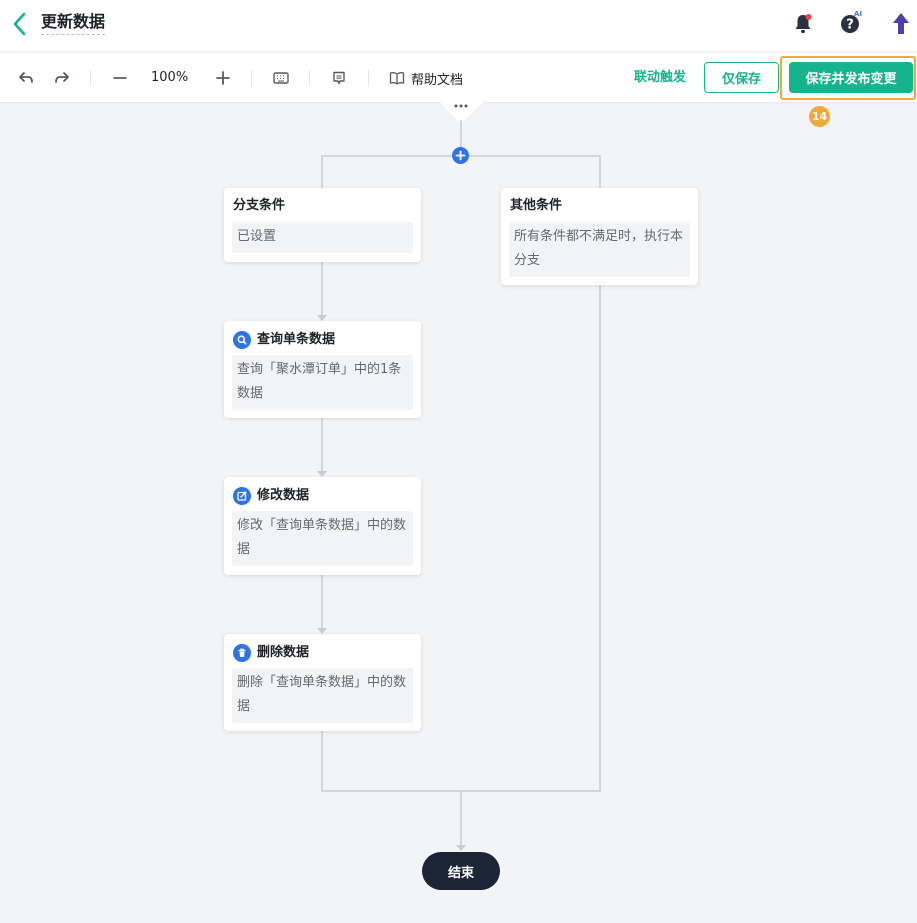  Describe the element at coordinates (322, 538) in the screenshot. I see `node-description: 修改「查询单条数据」中的数据` at that location.